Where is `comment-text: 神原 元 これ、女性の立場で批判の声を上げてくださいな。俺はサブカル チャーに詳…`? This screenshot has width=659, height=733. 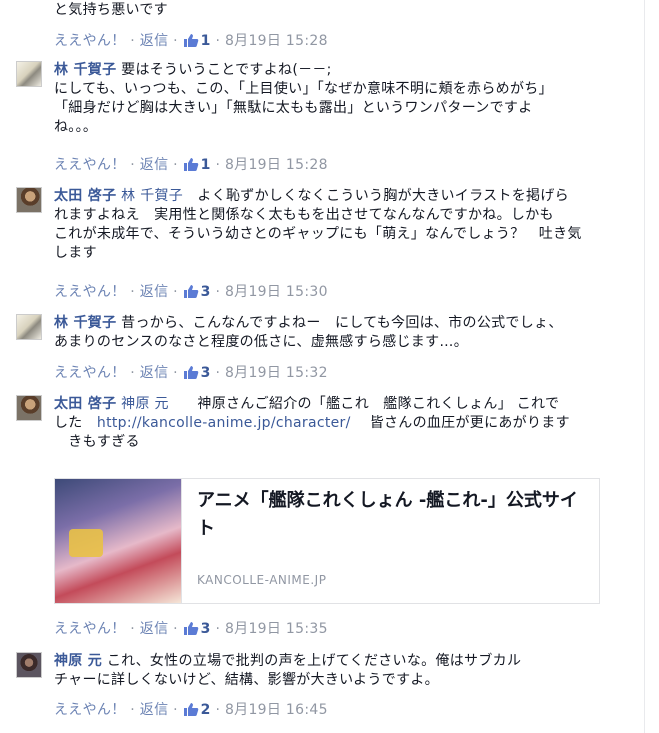 comment-text: 神原 元 これ、女性の立場で批判の声を上げてくださいな。俺はサブカル チャーに詳… is located at coordinates (330, 671).